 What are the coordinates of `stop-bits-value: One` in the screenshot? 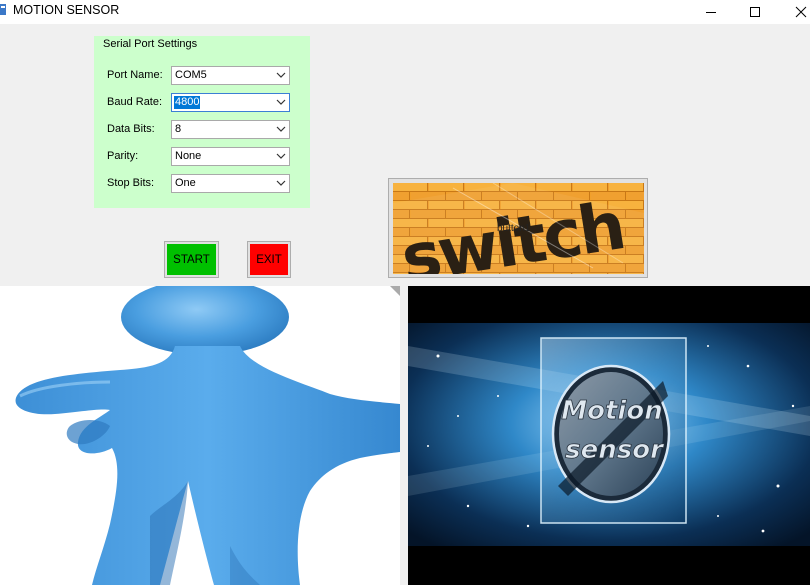 It's located at (185, 183).